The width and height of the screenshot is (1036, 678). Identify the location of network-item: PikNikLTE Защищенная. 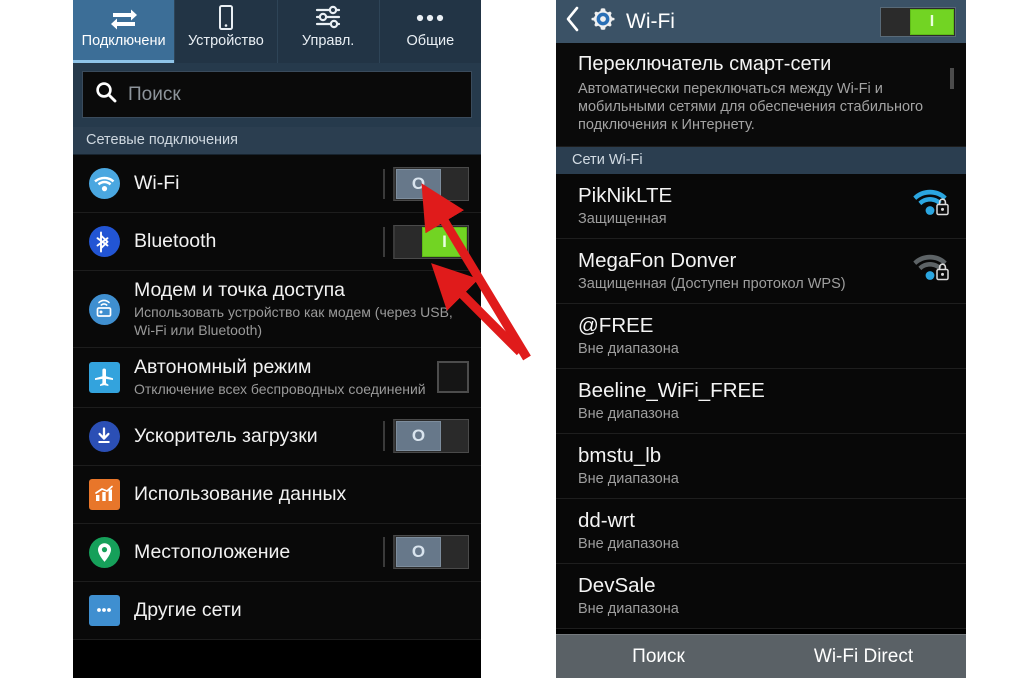
(761, 206).